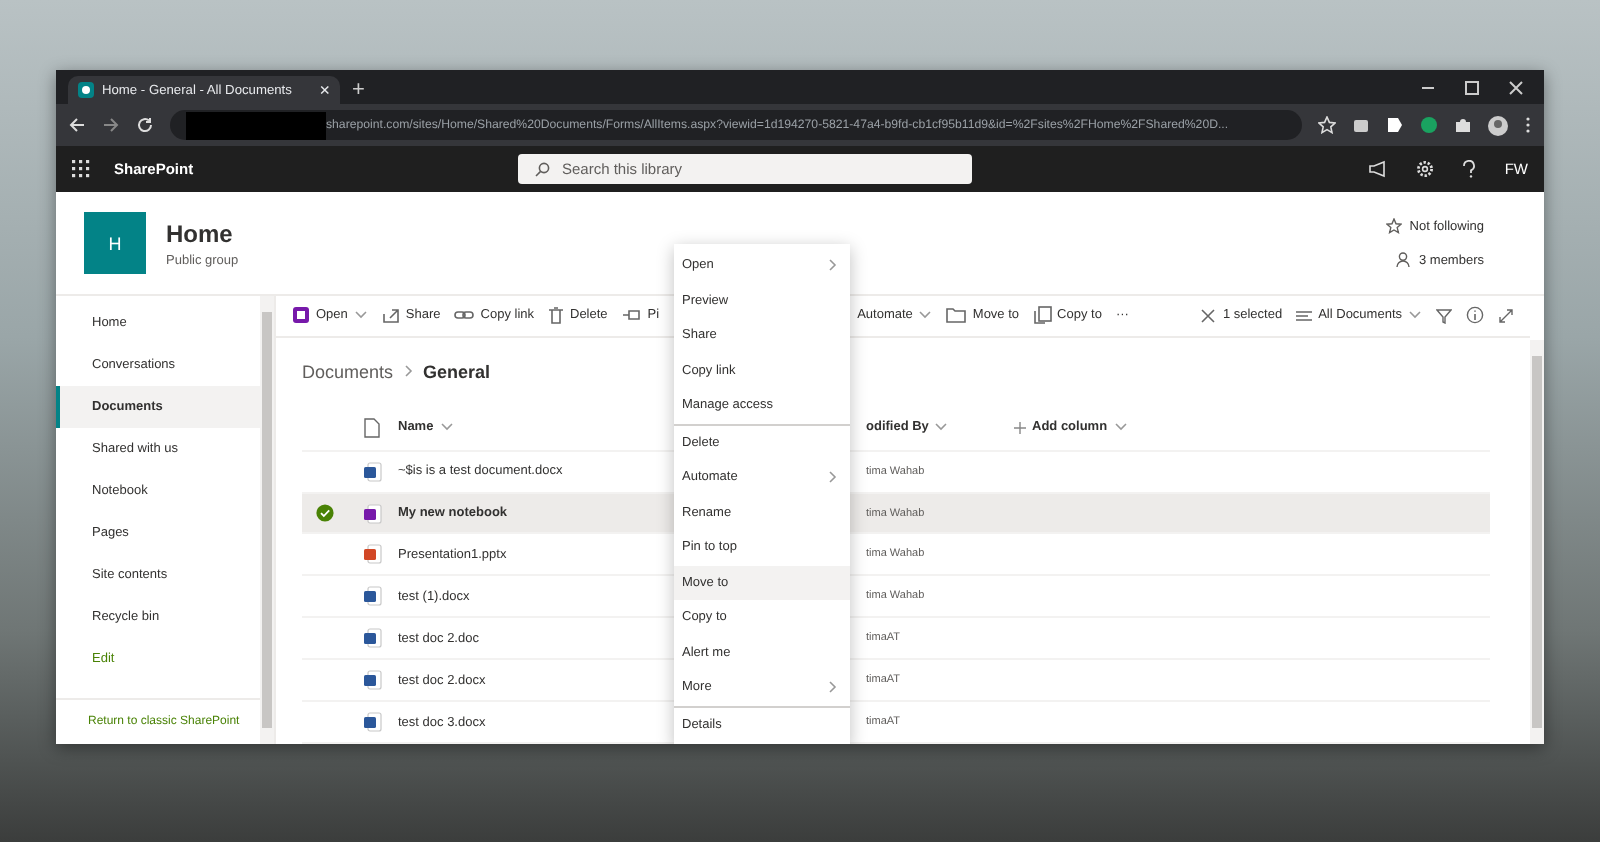 The image size is (1600, 842). I want to click on new-tab-button: +, so click(358, 90).